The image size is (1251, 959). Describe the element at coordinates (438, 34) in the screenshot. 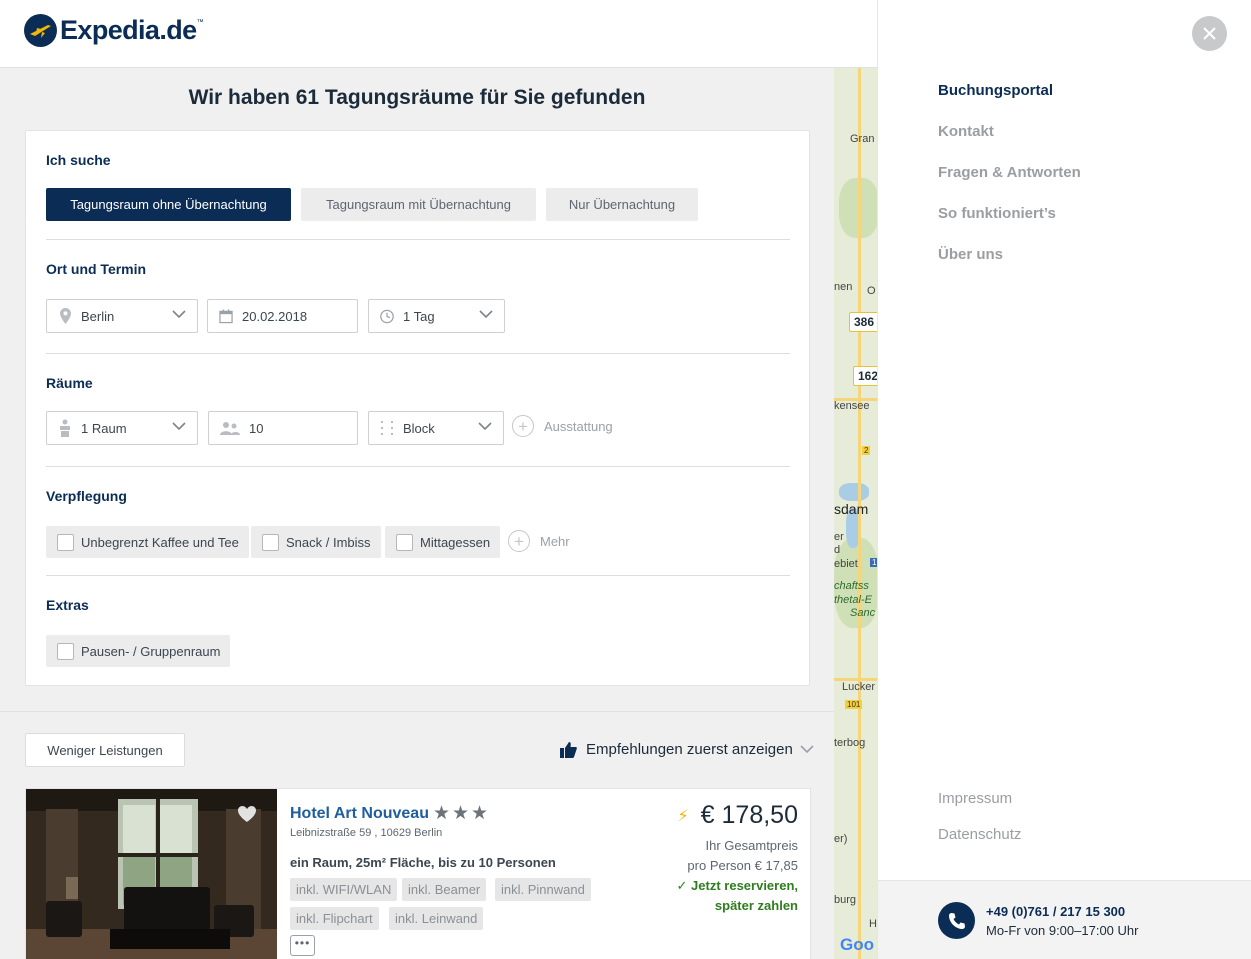

I see `header: Expedia.de ™` at that location.